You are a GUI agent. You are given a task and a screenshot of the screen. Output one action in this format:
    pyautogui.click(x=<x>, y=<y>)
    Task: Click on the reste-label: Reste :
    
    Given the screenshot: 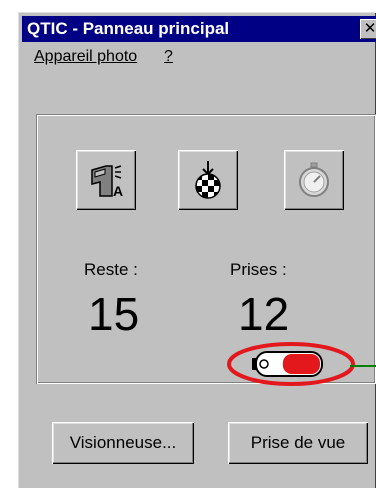 What is the action you would take?
    pyautogui.click(x=111, y=269)
    